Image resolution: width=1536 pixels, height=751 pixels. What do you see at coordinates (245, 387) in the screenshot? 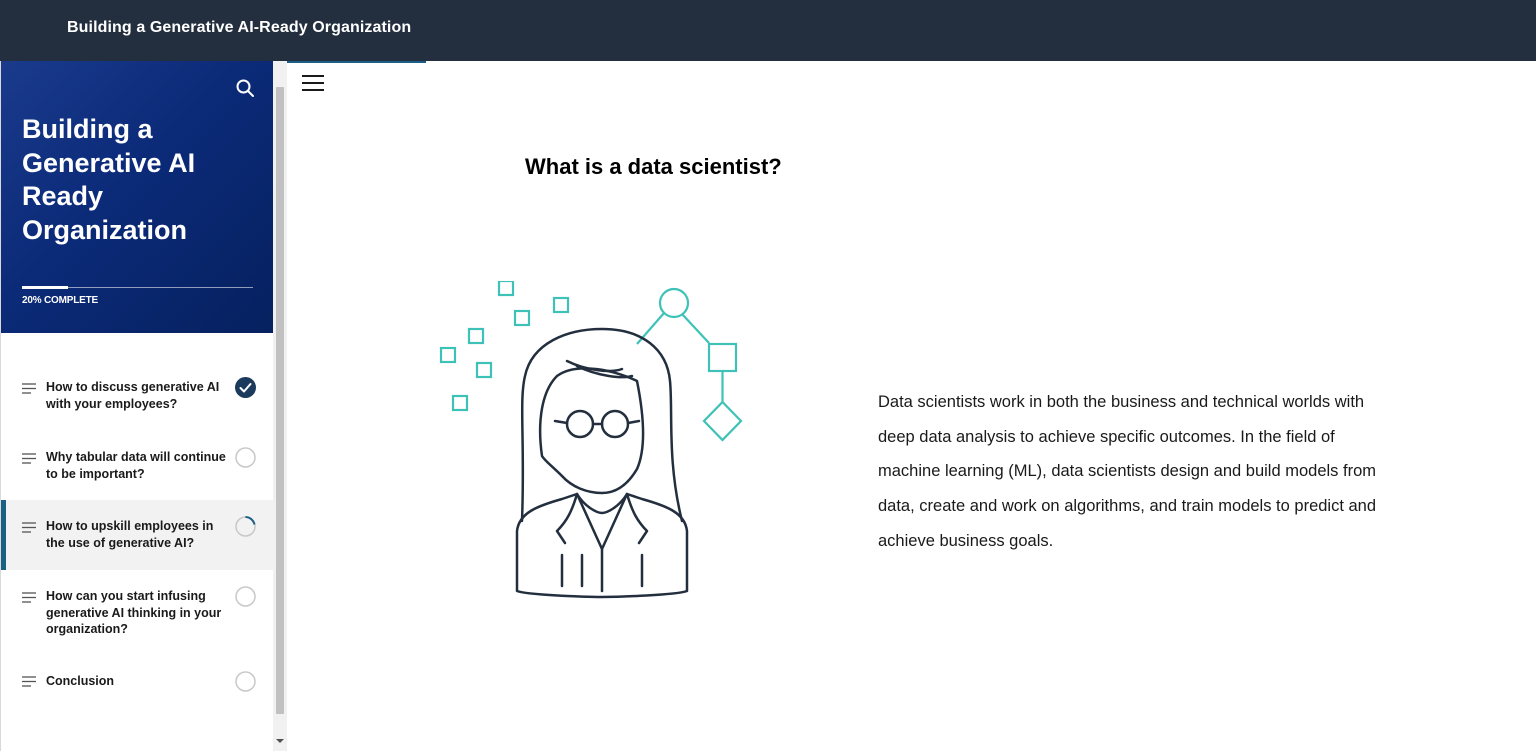
I see `check-circle-icon` at bounding box center [245, 387].